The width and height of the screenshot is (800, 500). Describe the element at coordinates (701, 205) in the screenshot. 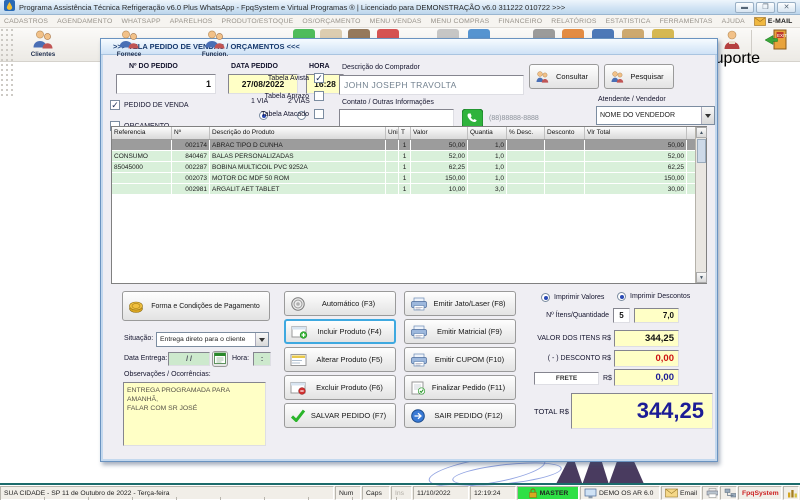

I see `table-scrollbar: ▲ ▼` at that location.